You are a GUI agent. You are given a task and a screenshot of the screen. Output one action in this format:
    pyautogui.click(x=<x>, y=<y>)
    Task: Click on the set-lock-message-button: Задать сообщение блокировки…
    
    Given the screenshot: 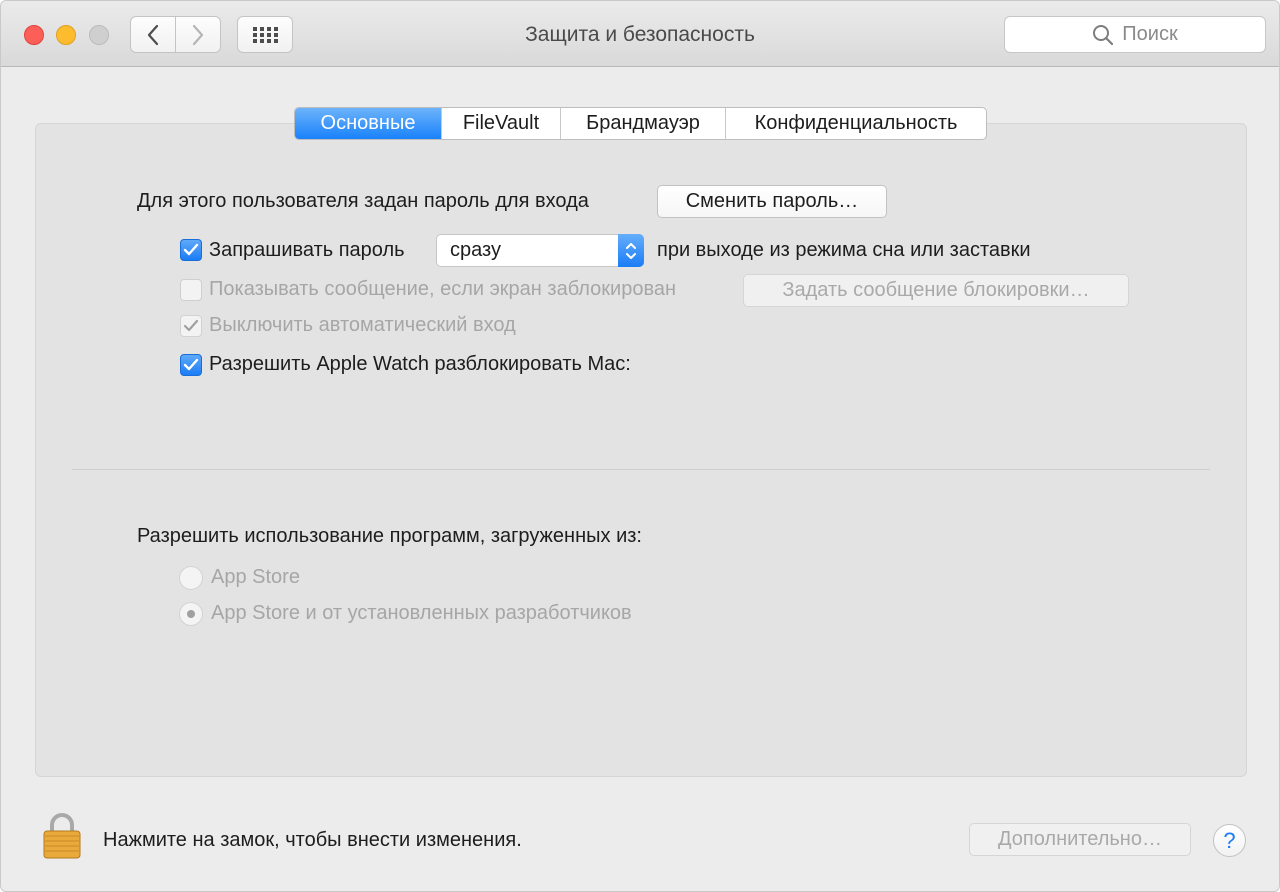 What is the action you would take?
    pyautogui.click(x=936, y=290)
    